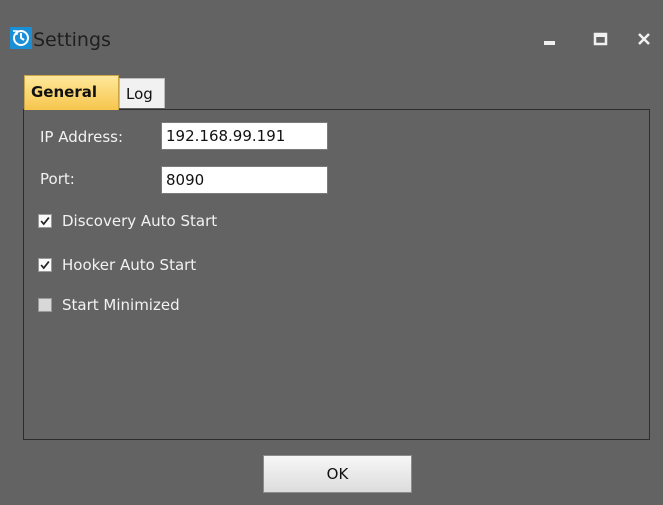 This screenshot has width=663, height=505. I want to click on tab-log: Log, so click(142, 93).